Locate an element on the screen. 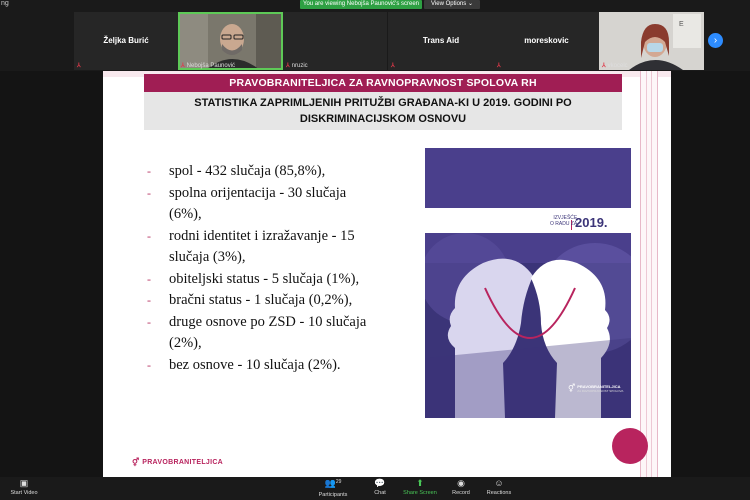 This screenshot has width=750, height=500. bullet-text: obiteljski status - 5 slučaja (1%), is located at coordinates (264, 278).